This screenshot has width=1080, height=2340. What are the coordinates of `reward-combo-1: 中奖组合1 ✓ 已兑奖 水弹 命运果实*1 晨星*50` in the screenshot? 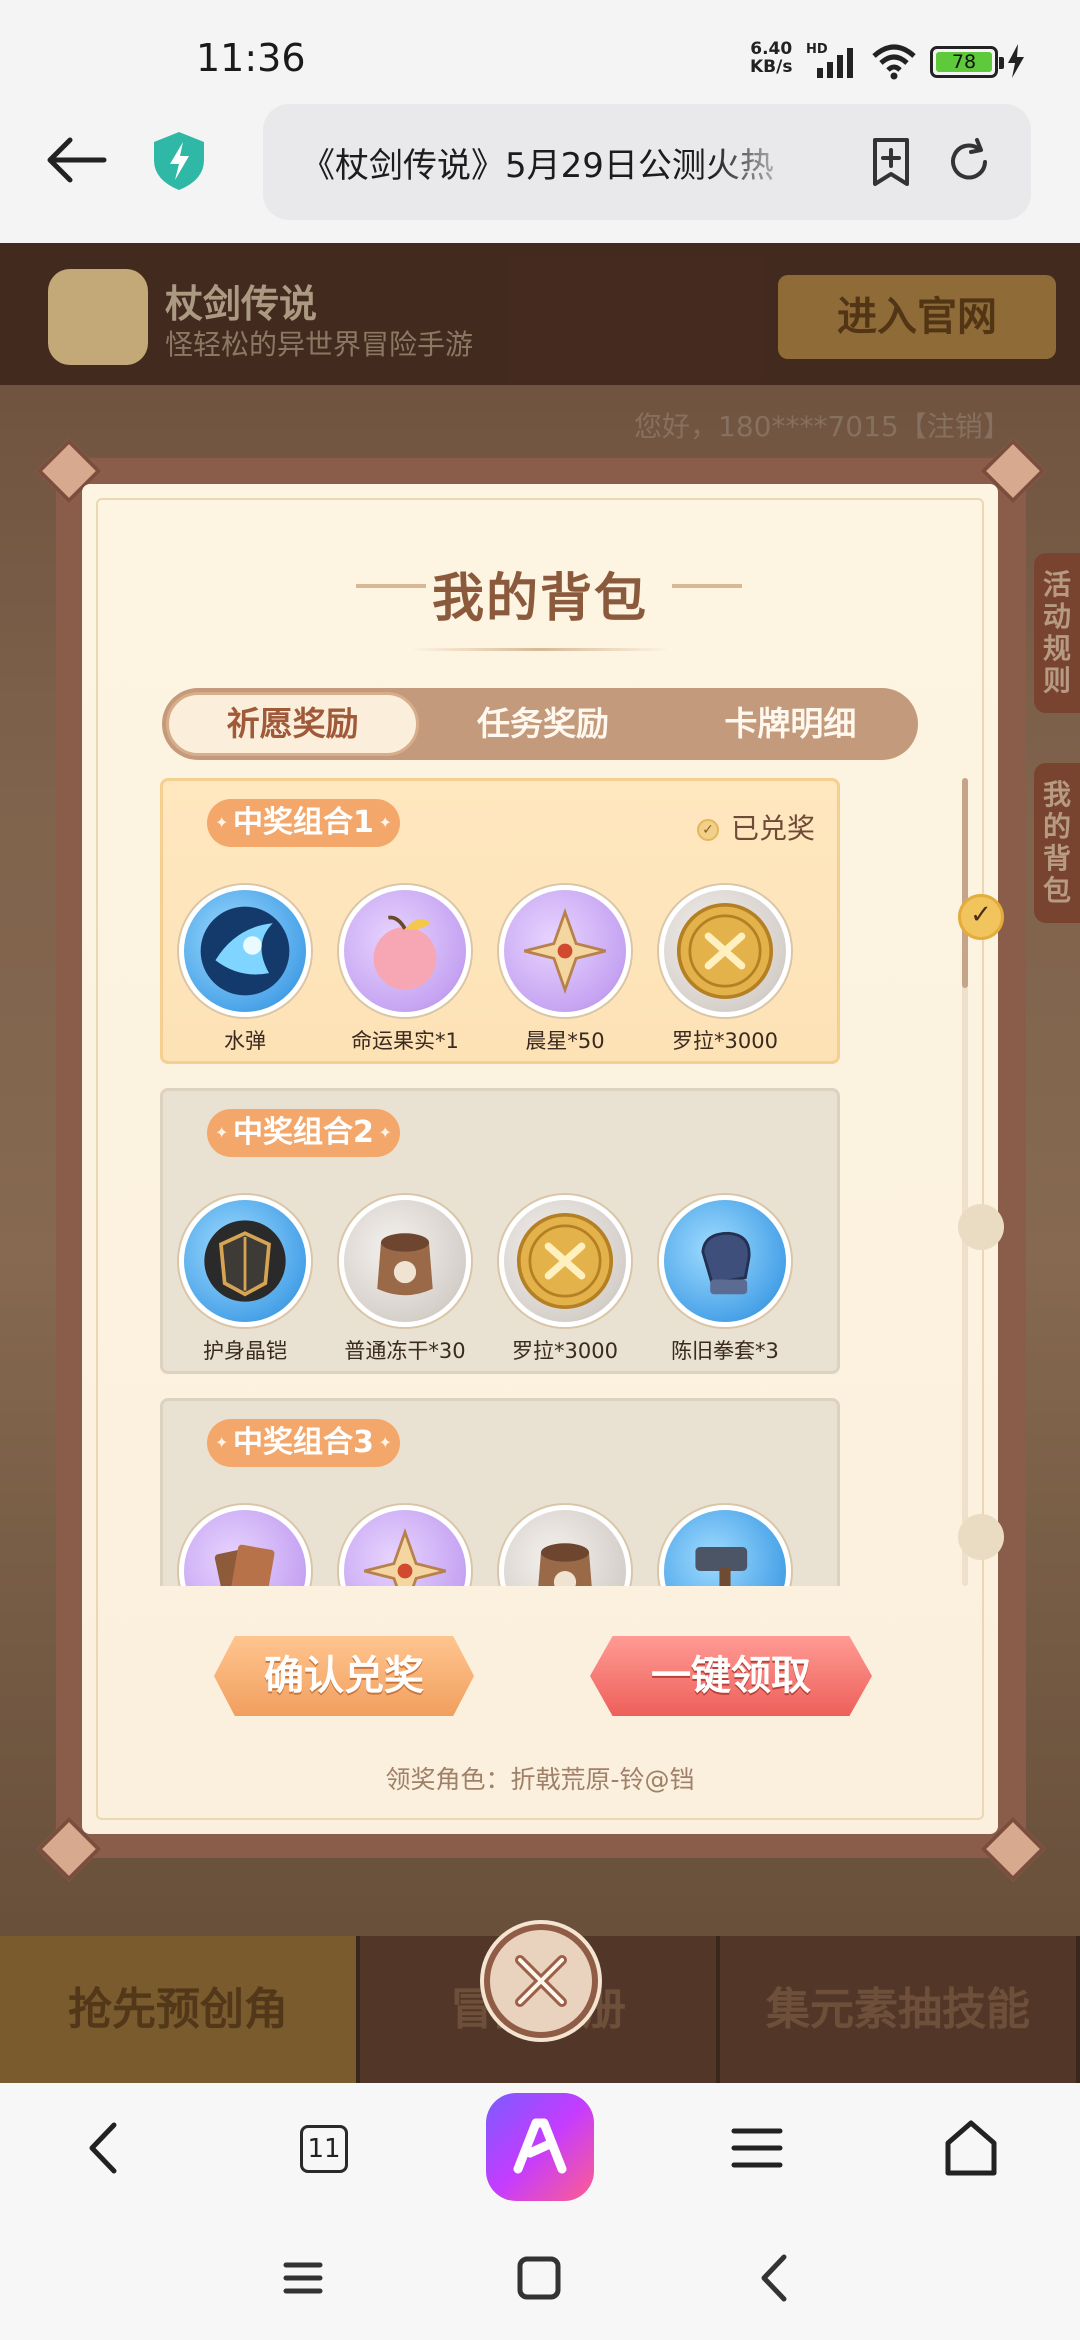 It's located at (500, 921).